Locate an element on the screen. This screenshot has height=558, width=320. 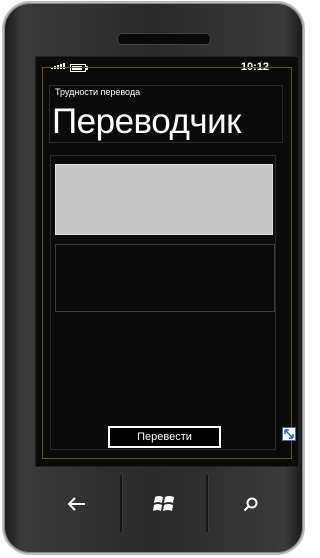
translation-output is located at coordinates (165, 278).